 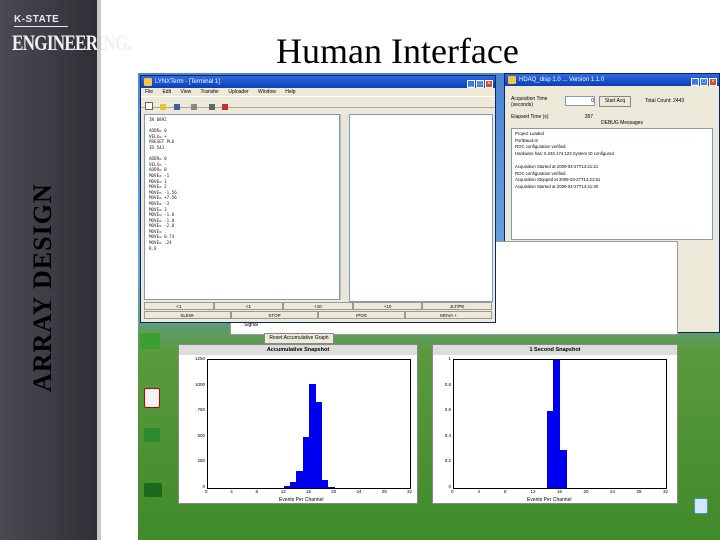 I want to click on terminal-titlebar: LYNXTerm - [Terminal 1] _ □ ×, so click(x=318, y=82).